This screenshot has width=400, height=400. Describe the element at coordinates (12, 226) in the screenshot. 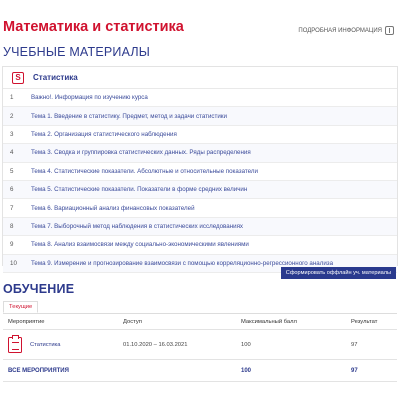

I see `material-num: 8` at that location.